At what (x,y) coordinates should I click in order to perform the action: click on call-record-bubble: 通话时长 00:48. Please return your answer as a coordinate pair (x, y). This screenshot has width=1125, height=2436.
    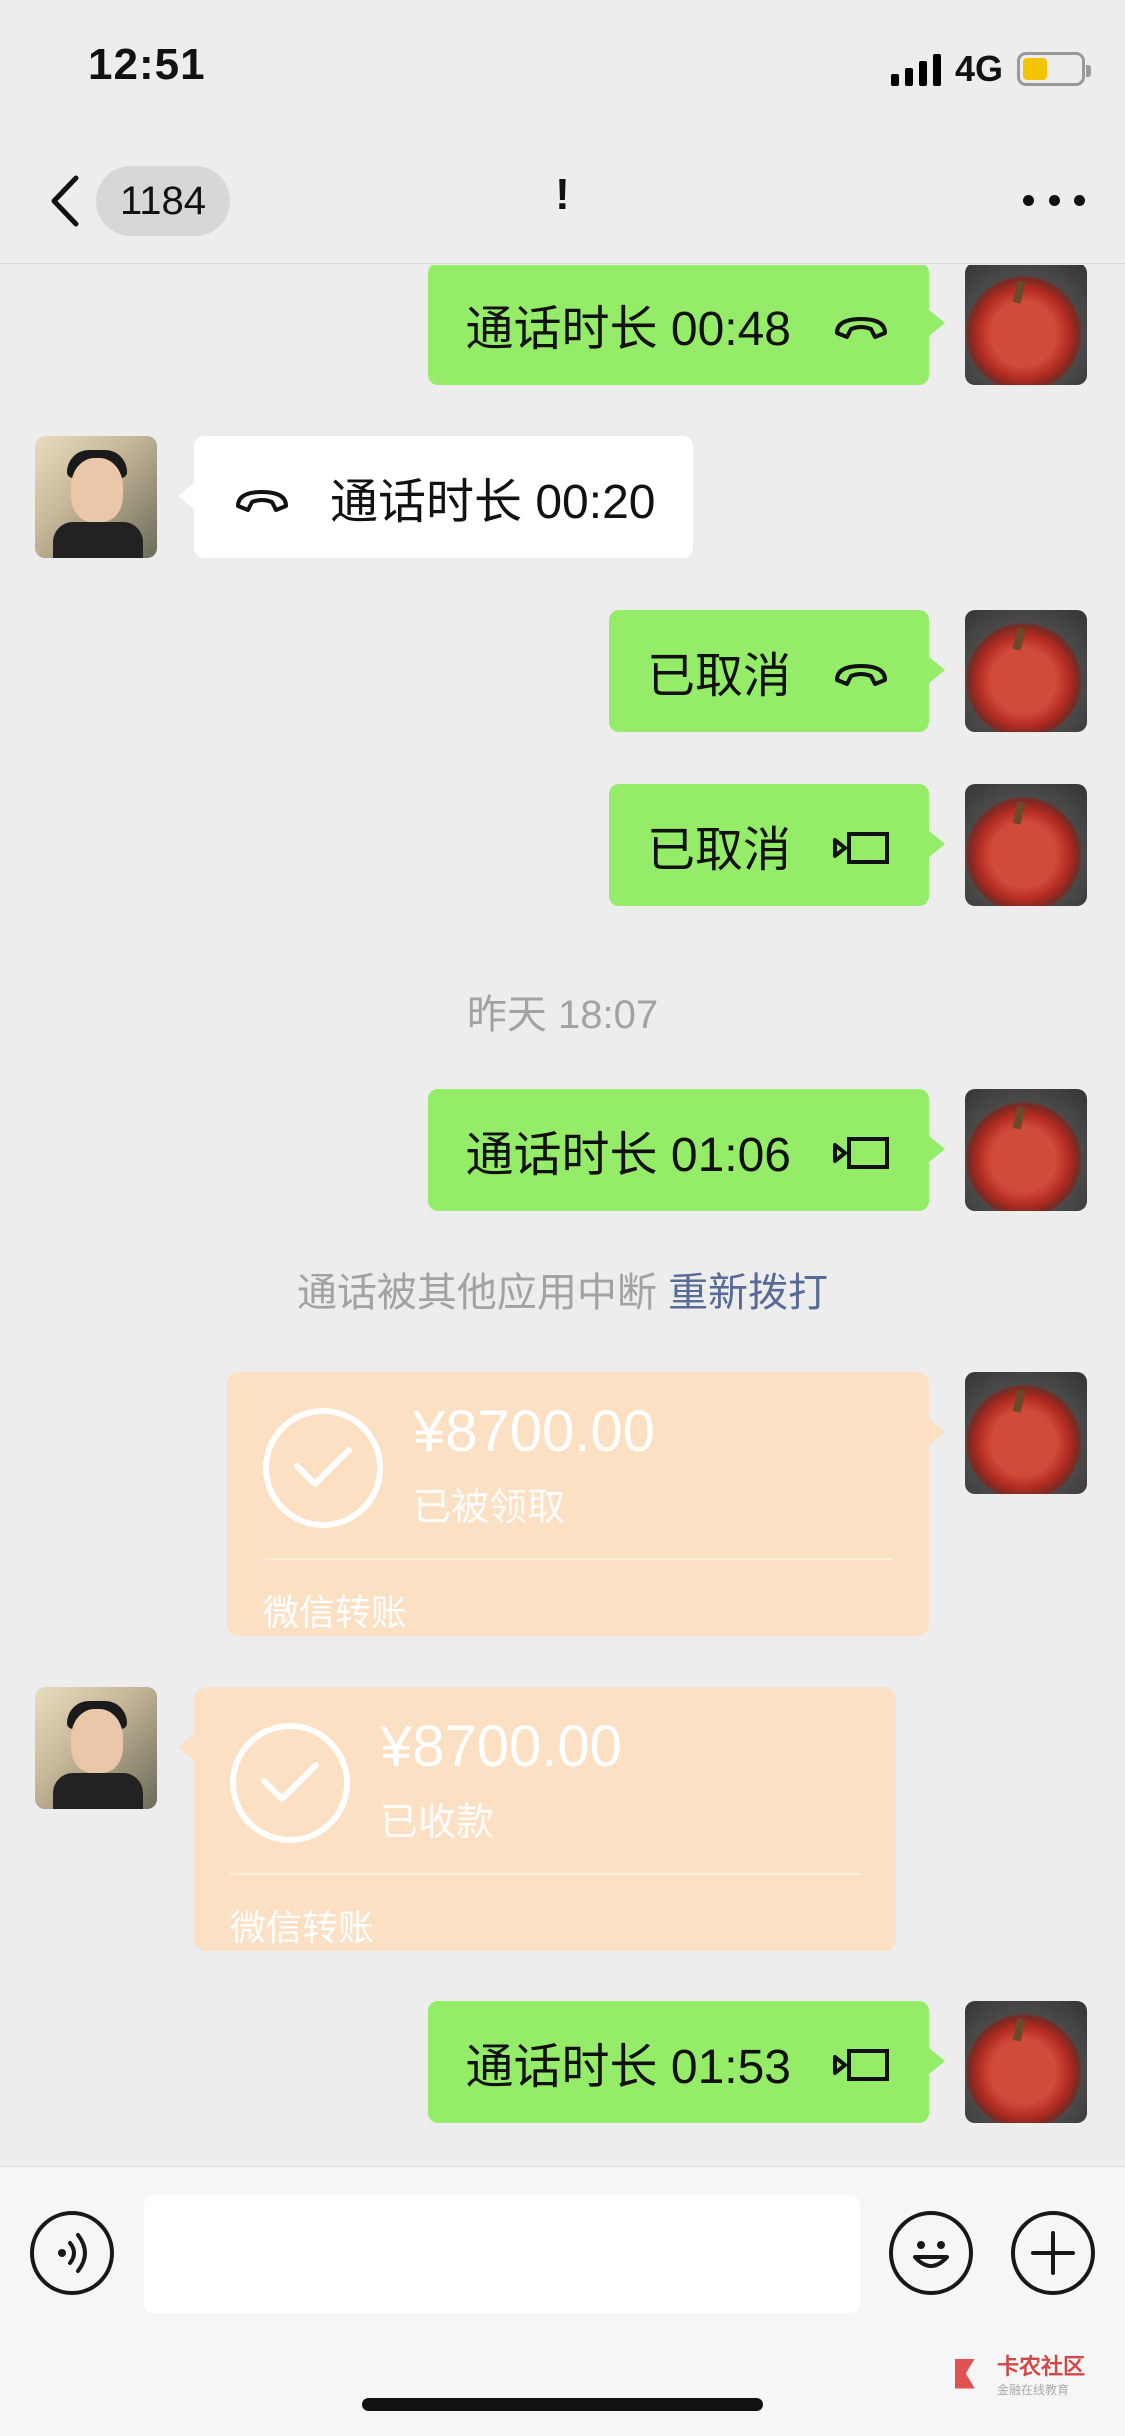
    Looking at the image, I should click on (686, 325).